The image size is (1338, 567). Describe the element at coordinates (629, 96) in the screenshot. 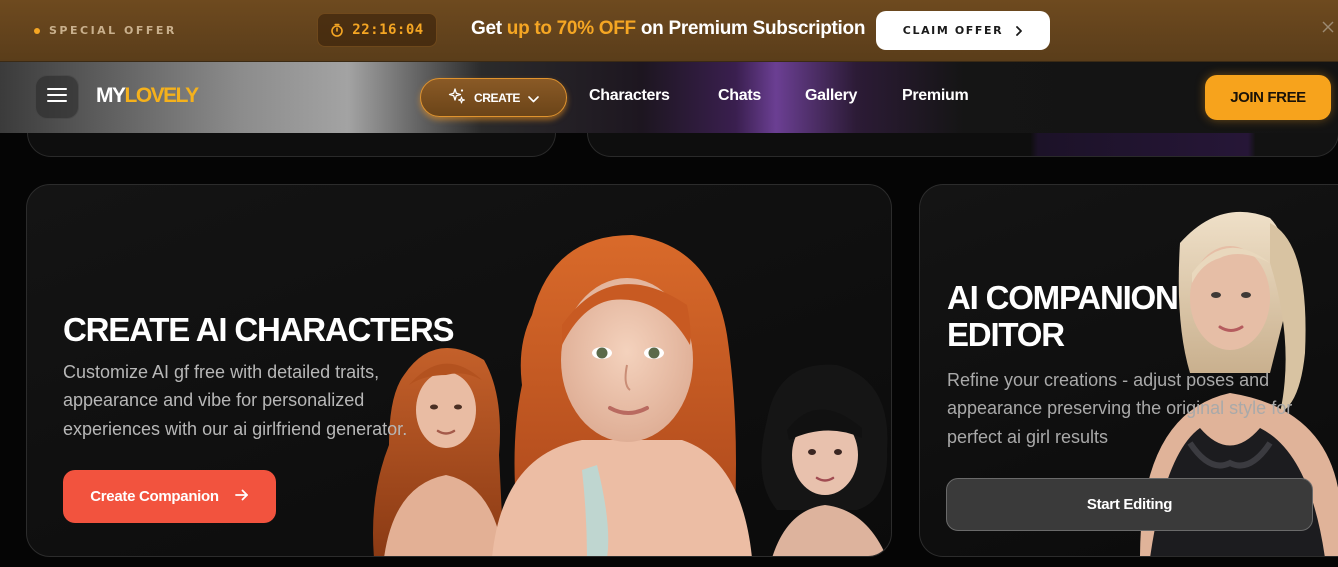

I see `nav-link-characters: Characters` at that location.